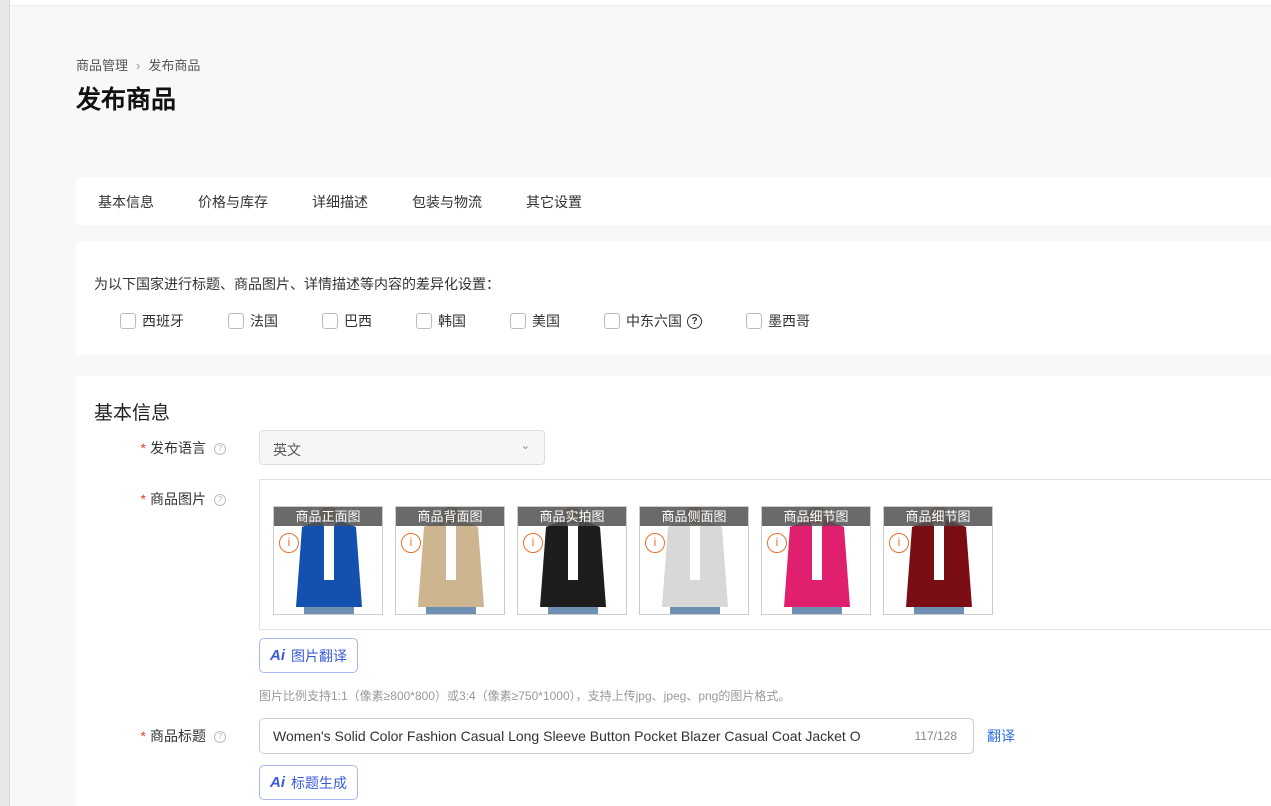 The image size is (1271, 806). Describe the element at coordinates (450, 516) in the screenshot. I see `image-caption: 商品背面图` at that location.